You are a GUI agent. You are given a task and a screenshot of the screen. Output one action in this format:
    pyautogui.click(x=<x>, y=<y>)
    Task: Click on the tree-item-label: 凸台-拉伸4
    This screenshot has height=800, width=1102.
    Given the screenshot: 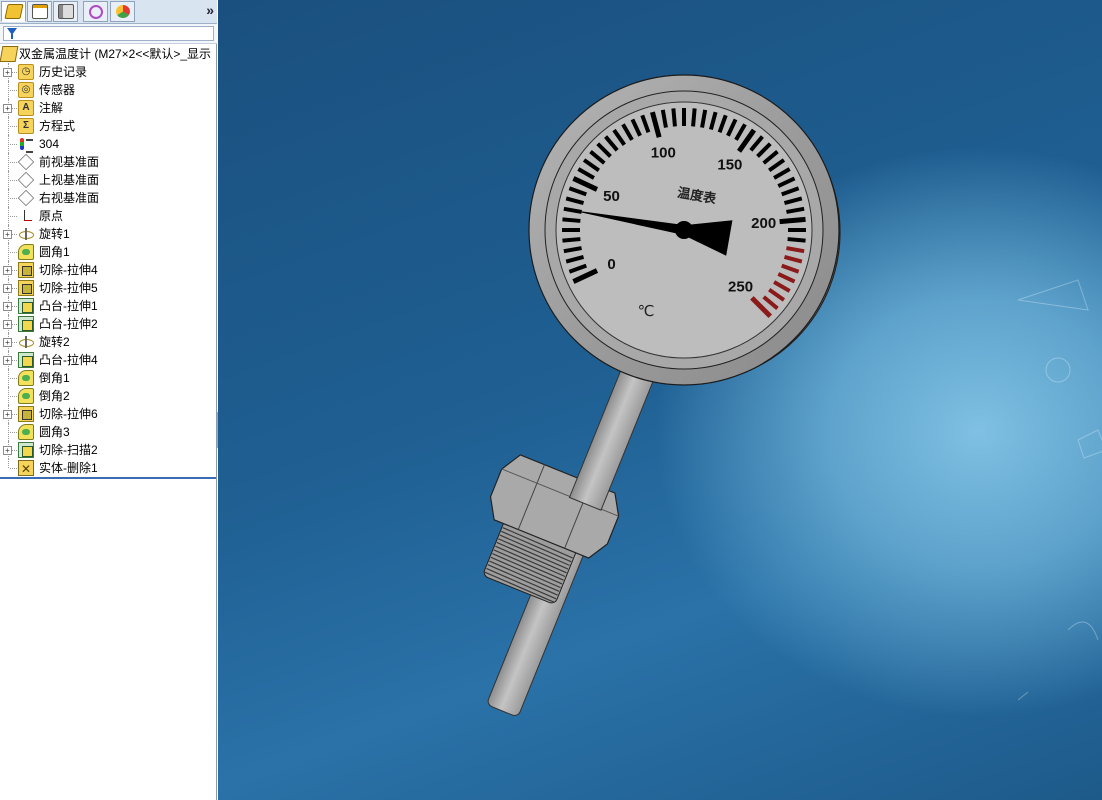 What is the action you would take?
    pyautogui.click(x=68, y=360)
    